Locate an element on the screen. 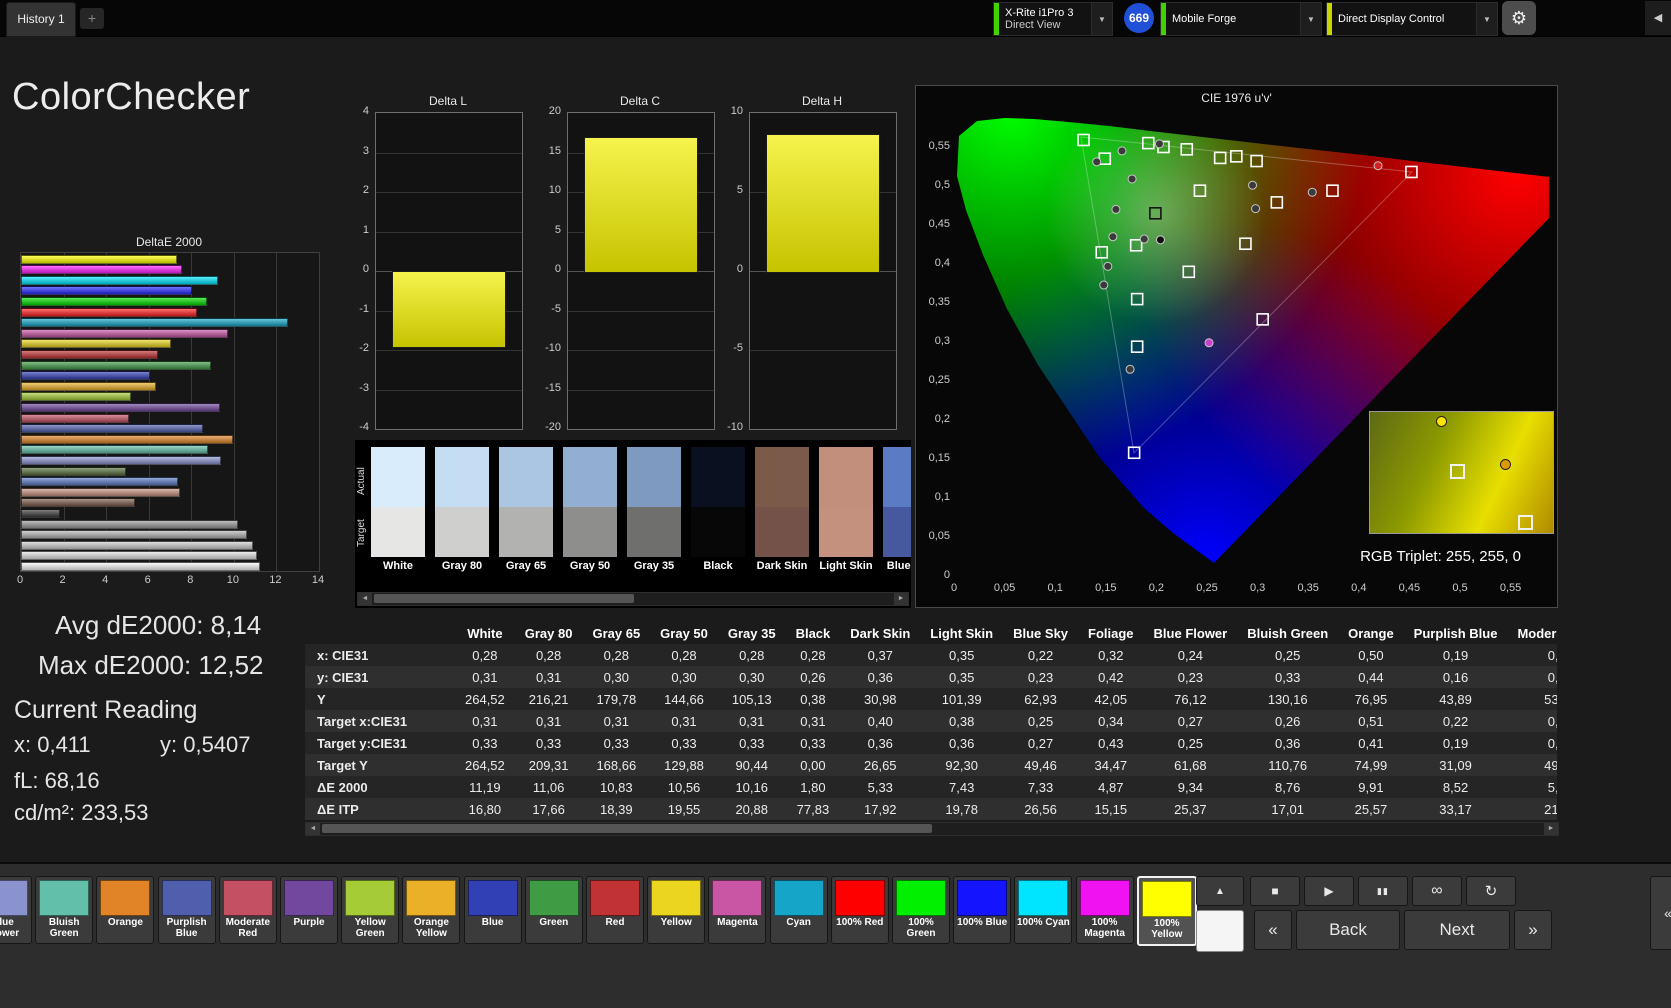  table-cell: 179,78 is located at coordinates (616, 699).